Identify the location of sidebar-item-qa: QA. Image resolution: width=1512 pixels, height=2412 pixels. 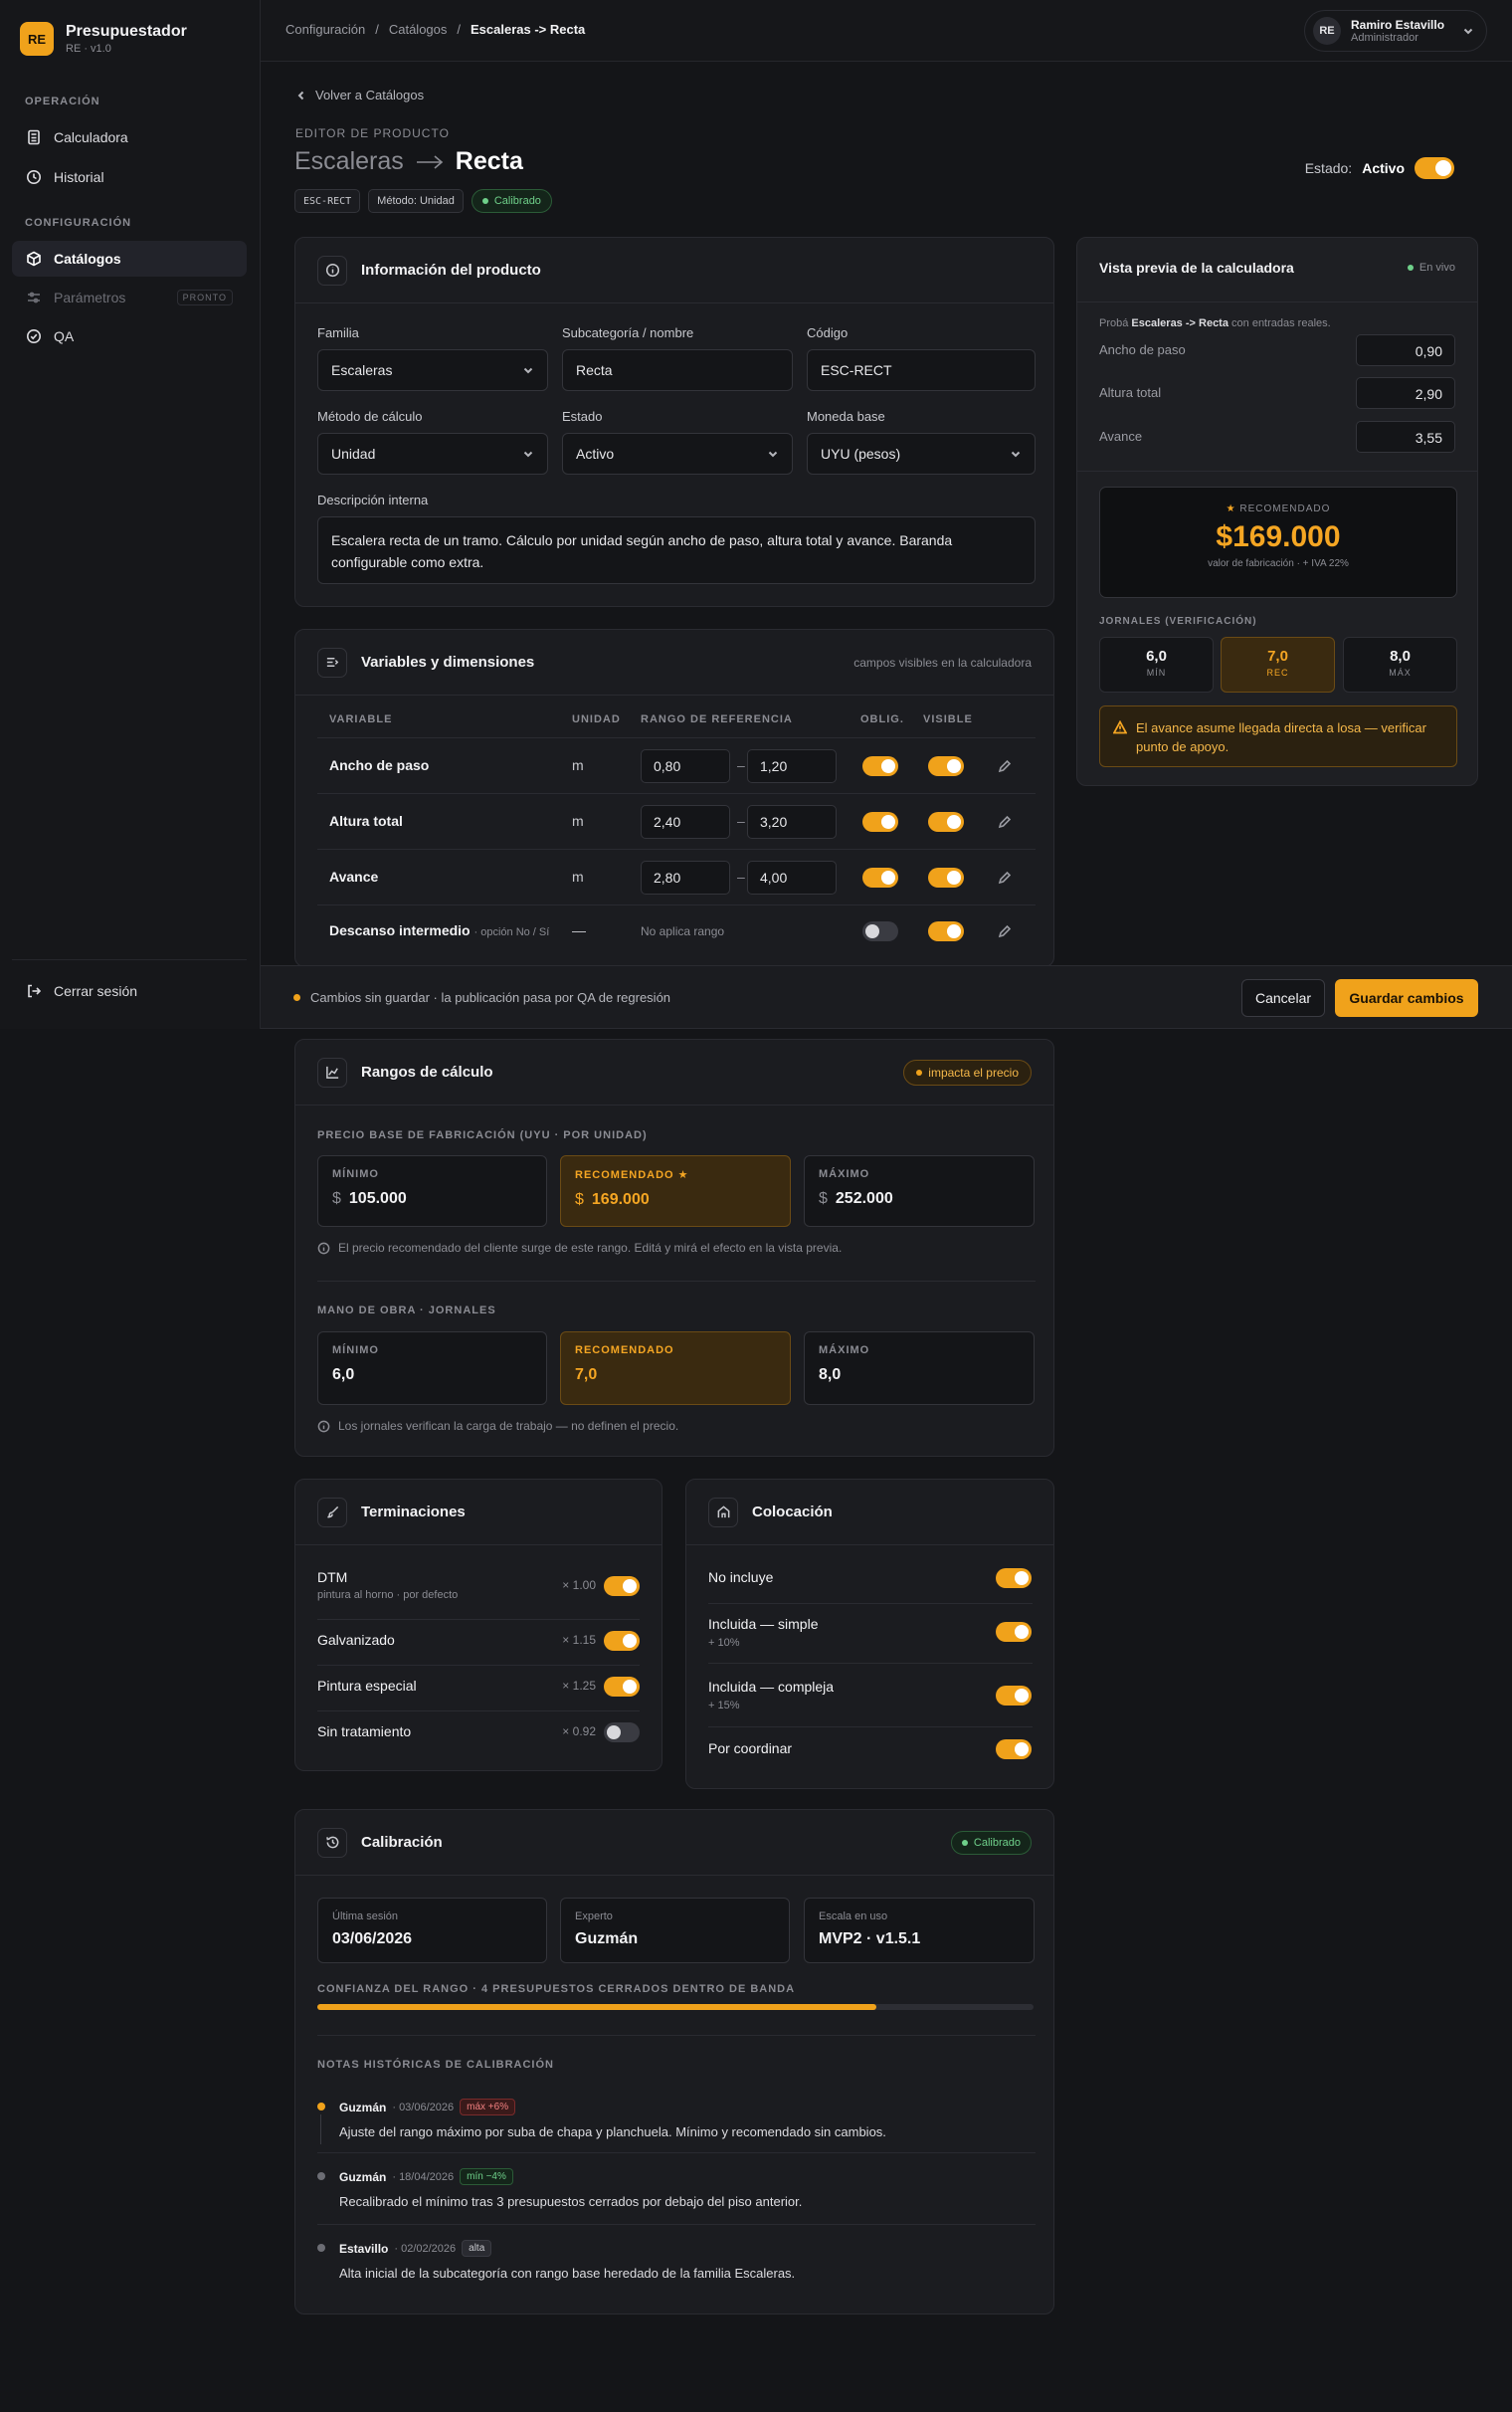
(129, 336).